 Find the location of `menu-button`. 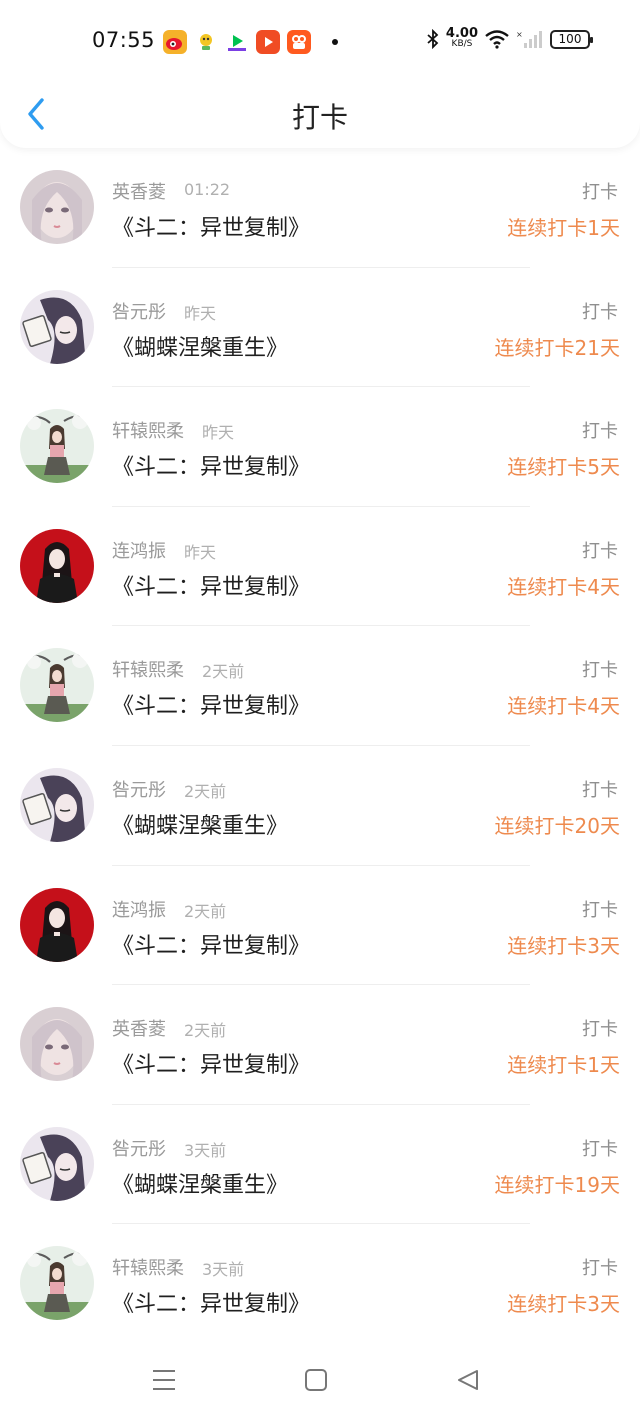

menu-button is located at coordinates (164, 1380).